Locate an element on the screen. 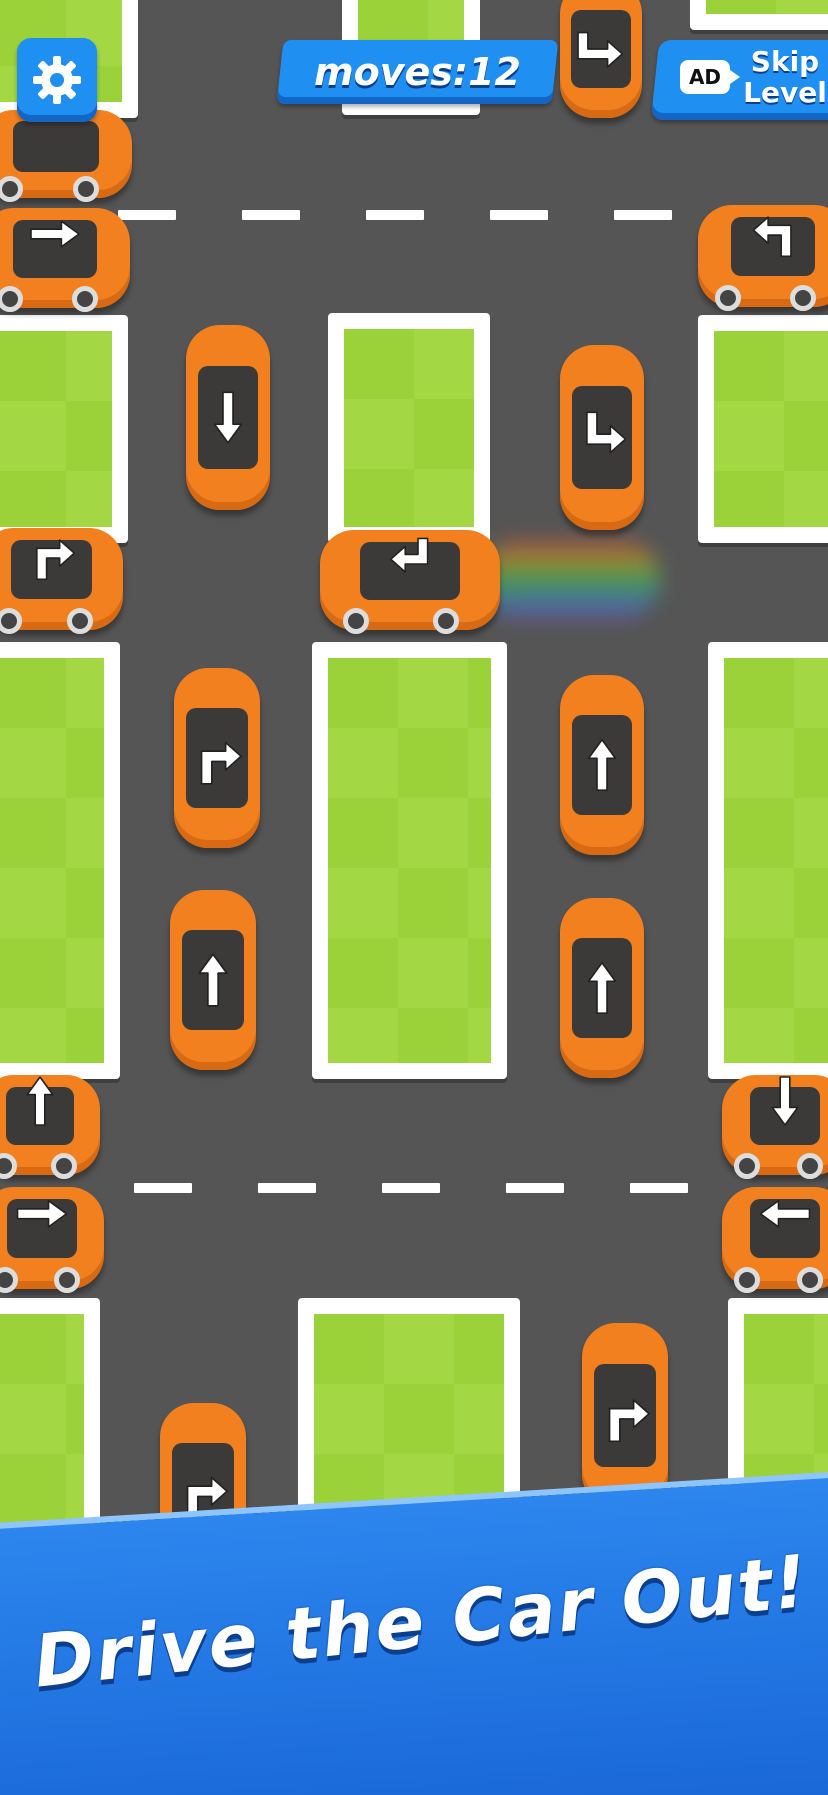 Image resolution: width=828 pixels, height=1795 pixels. car-right-bottom2 is located at coordinates (775, 1240).